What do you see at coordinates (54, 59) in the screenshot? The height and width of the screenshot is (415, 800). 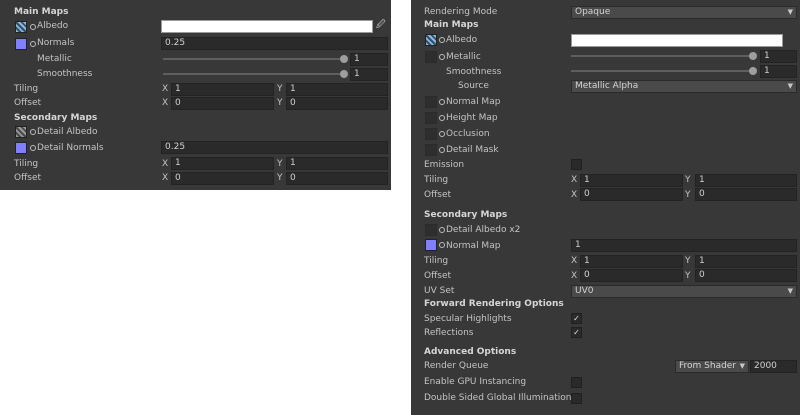 I see `metallic-label: Metallic` at bounding box center [54, 59].